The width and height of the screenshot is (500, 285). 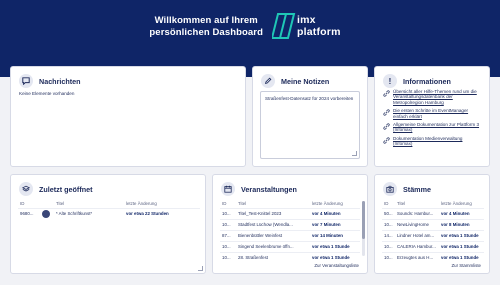 What do you see at coordinates (390, 81) in the screenshot?
I see `info-icon: !` at bounding box center [390, 81].